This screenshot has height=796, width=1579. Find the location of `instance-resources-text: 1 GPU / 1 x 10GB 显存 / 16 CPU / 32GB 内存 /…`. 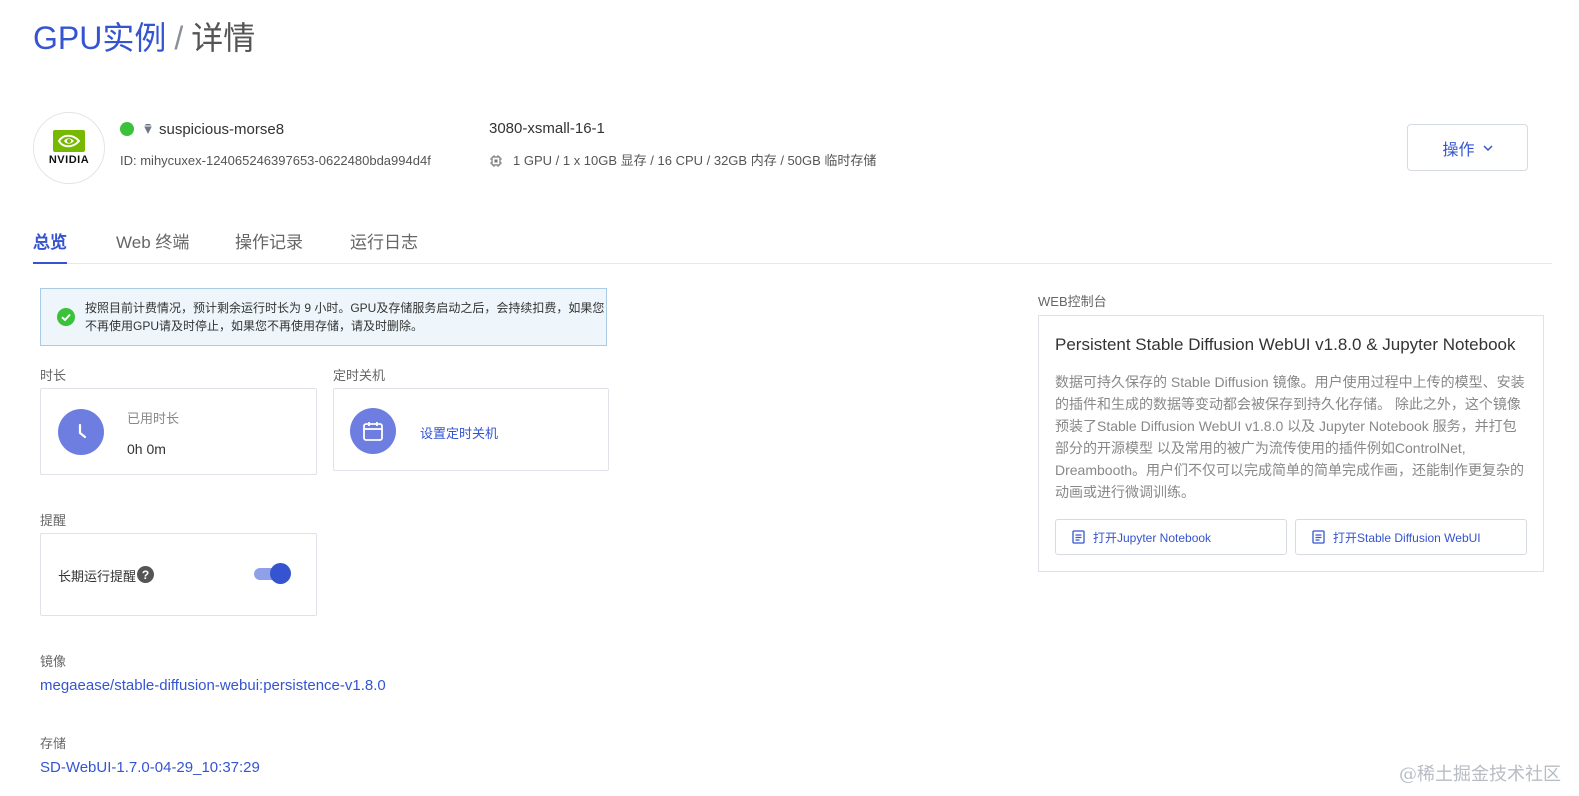

instance-resources-text: 1 GPU / 1 x 10GB 显存 / 16 CPU / 32GB 内存 /… is located at coordinates (695, 160).